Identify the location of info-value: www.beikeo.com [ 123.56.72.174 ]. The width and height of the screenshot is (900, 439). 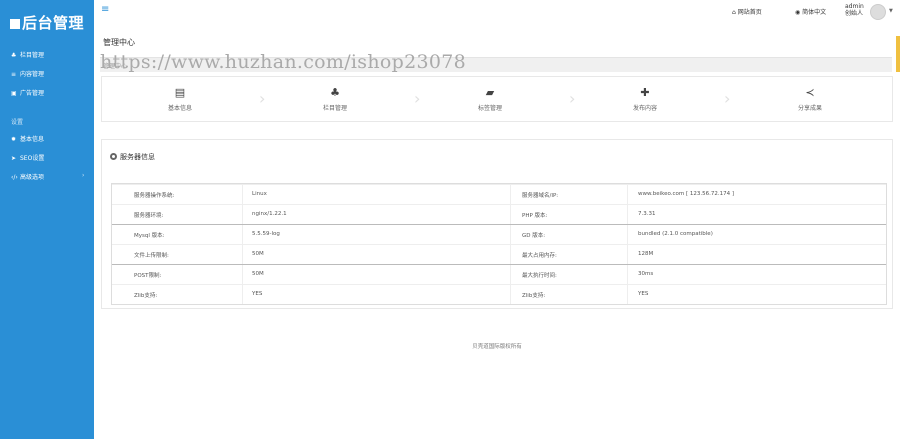
(686, 194).